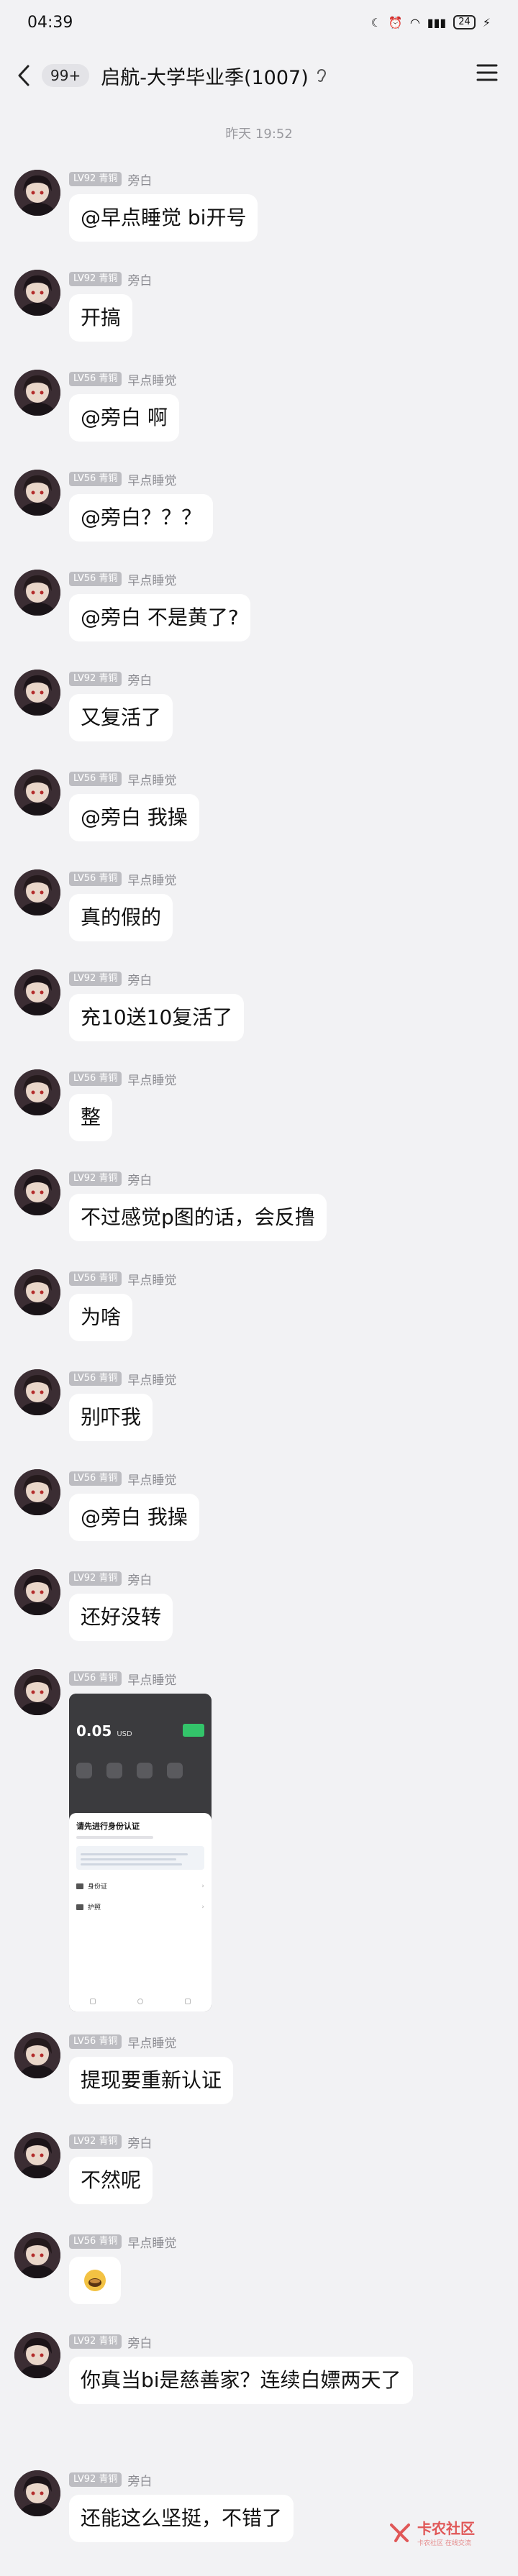 The image size is (518, 2576). What do you see at coordinates (121, 717) in the screenshot?
I see `message-bubble: 又复活了` at bounding box center [121, 717].